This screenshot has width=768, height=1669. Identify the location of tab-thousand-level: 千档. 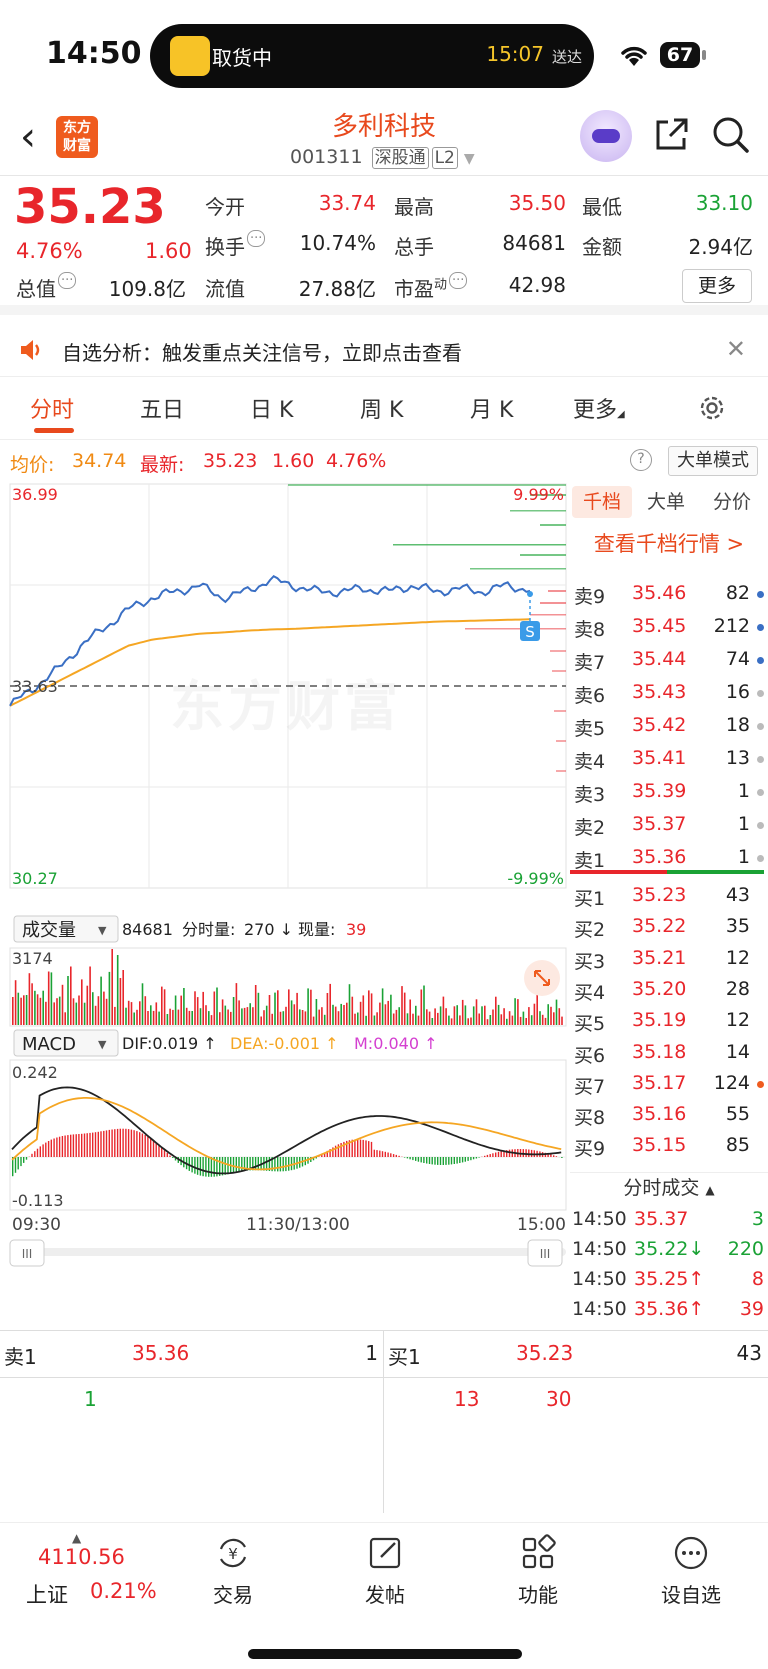
(602, 502).